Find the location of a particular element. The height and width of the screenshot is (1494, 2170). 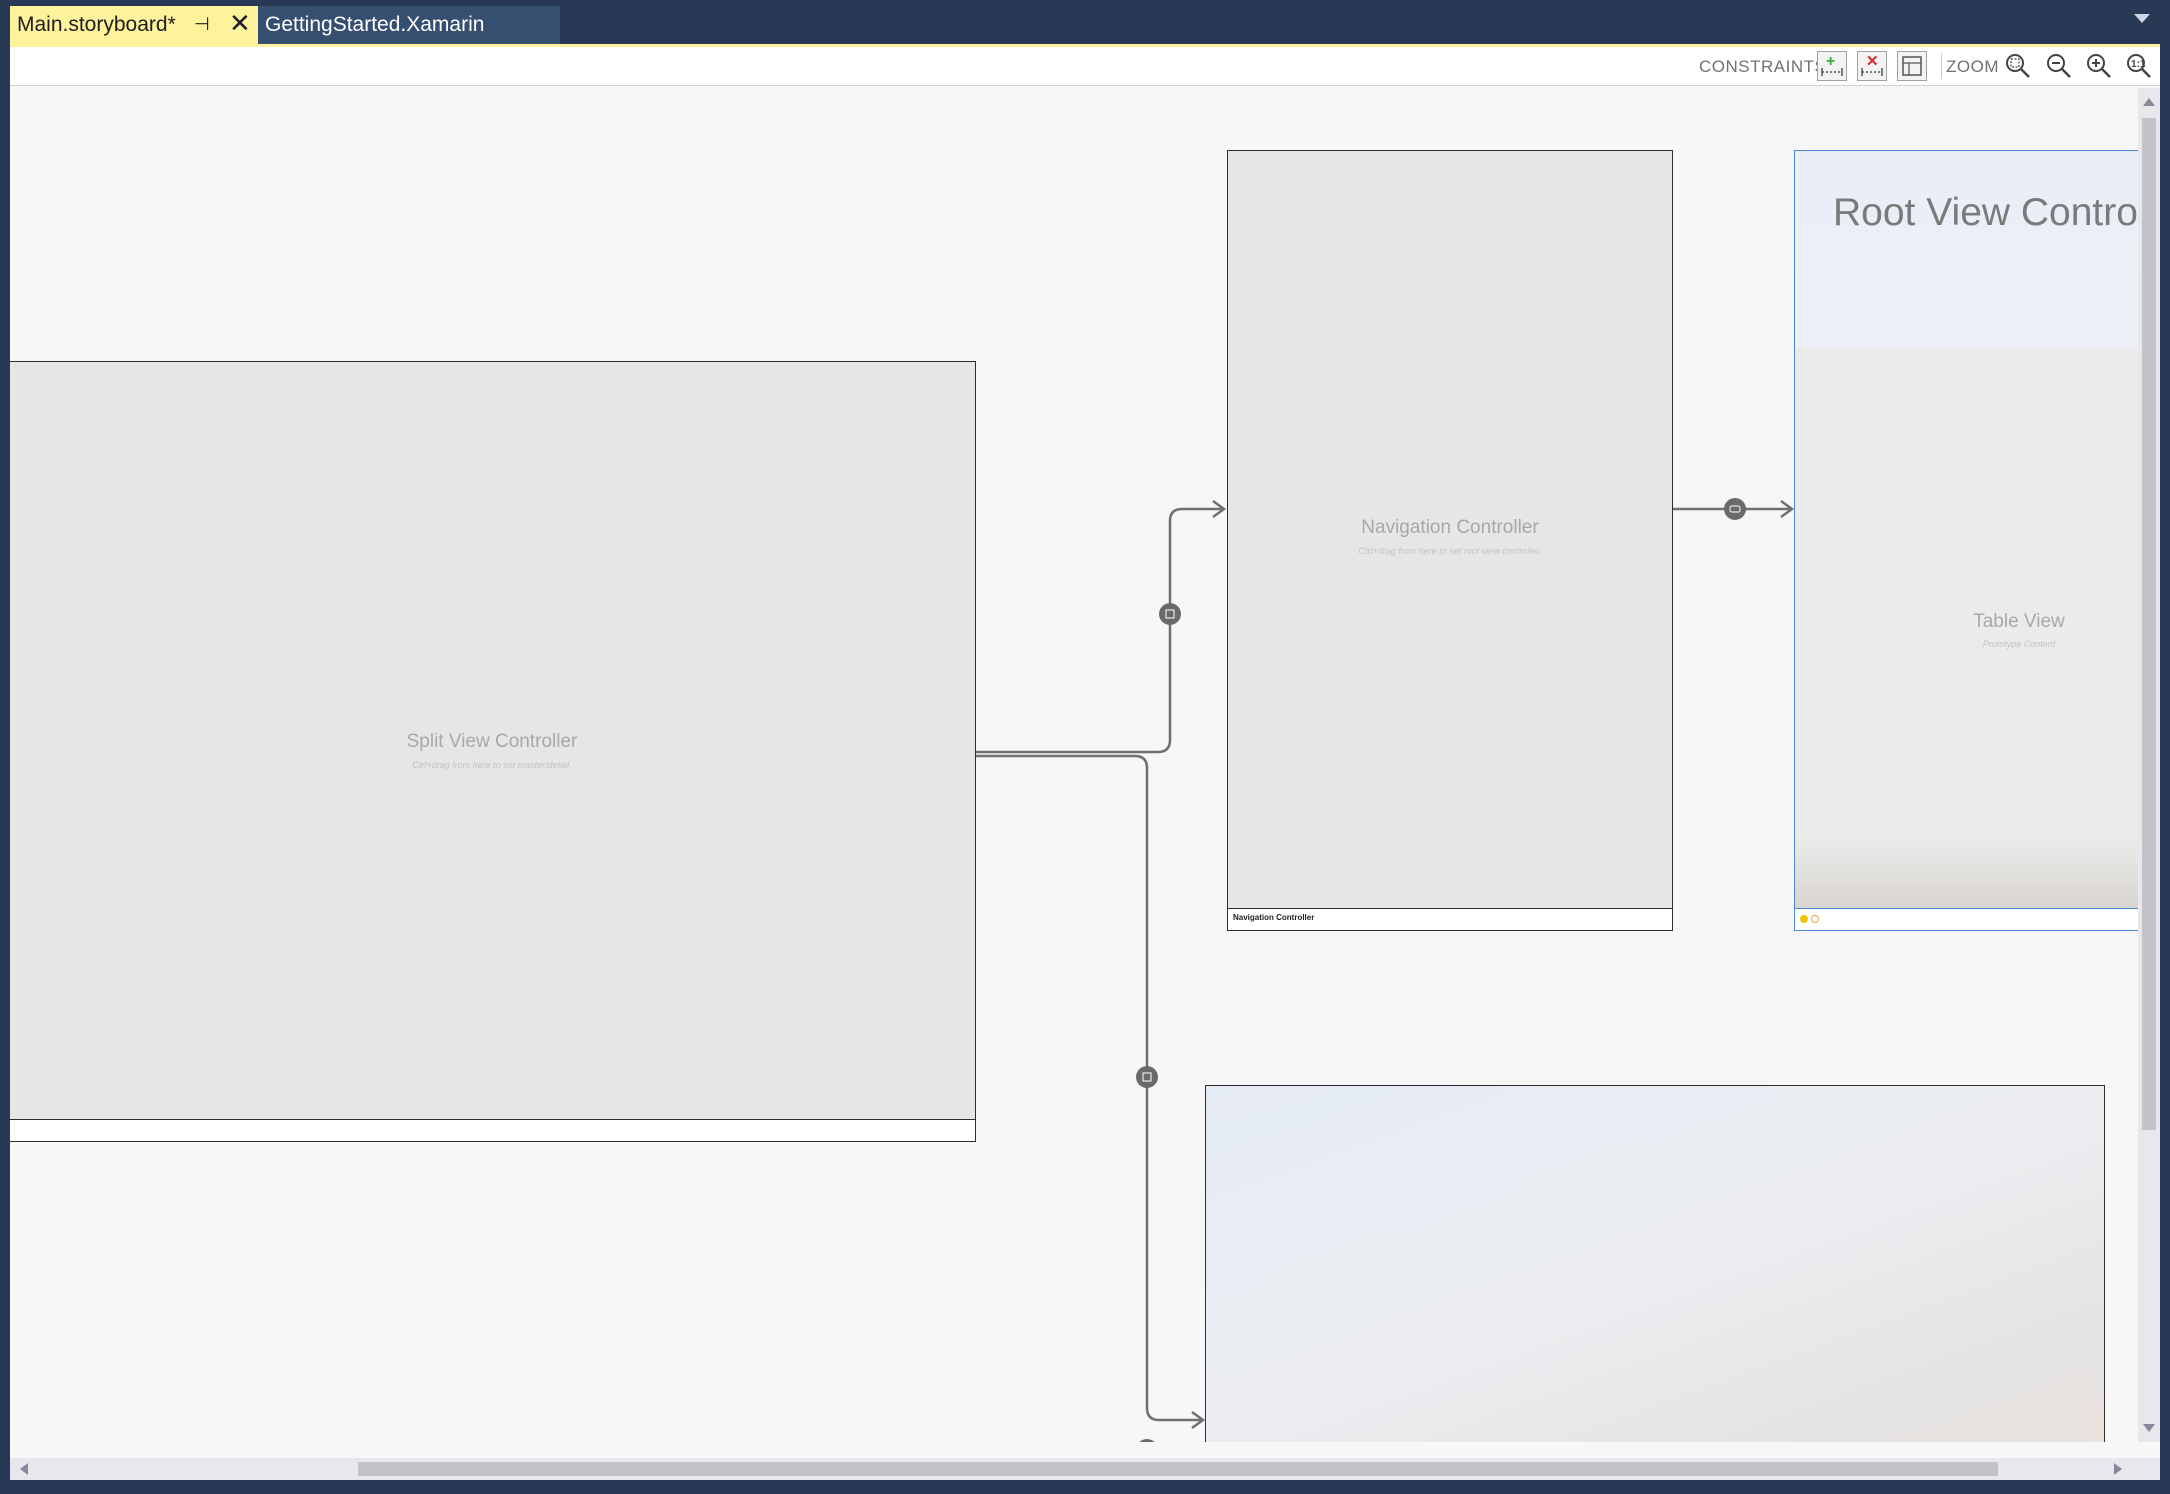

toolbar-divider is located at coordinates (1941, 66).